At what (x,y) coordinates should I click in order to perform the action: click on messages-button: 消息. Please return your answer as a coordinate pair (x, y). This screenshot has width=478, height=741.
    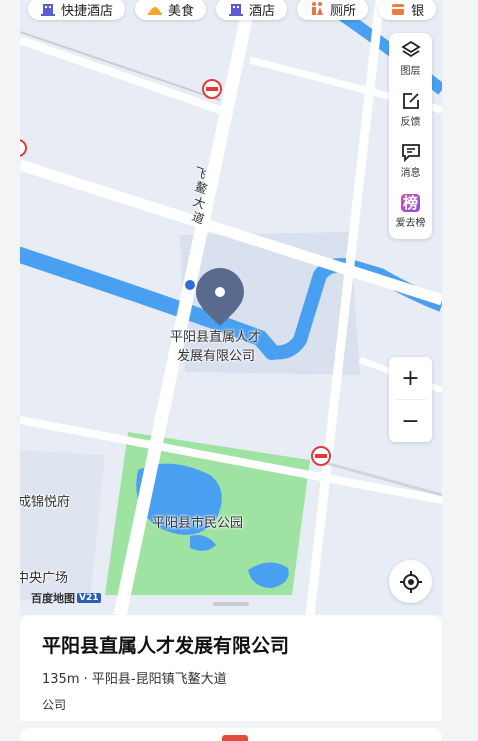
    Looking at the image, I should click on (410, 160).